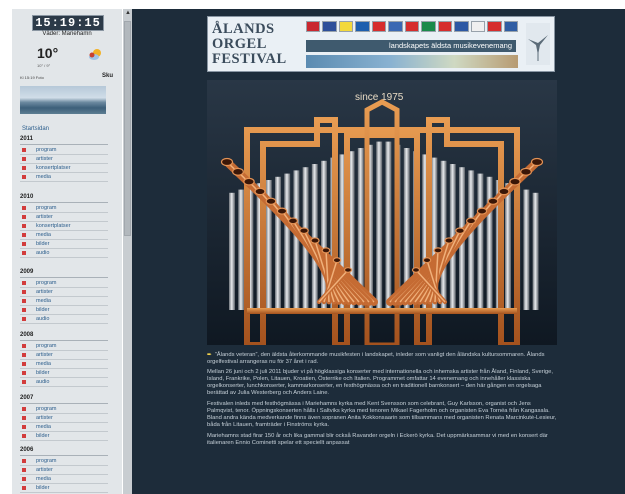  I want to click on clock: 15:19:15, so click(68, 23).